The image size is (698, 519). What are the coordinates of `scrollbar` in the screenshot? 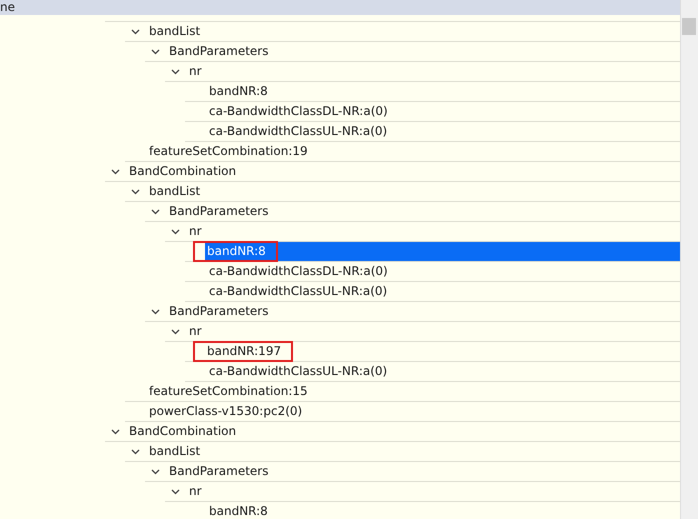 It's located at (689, 259).